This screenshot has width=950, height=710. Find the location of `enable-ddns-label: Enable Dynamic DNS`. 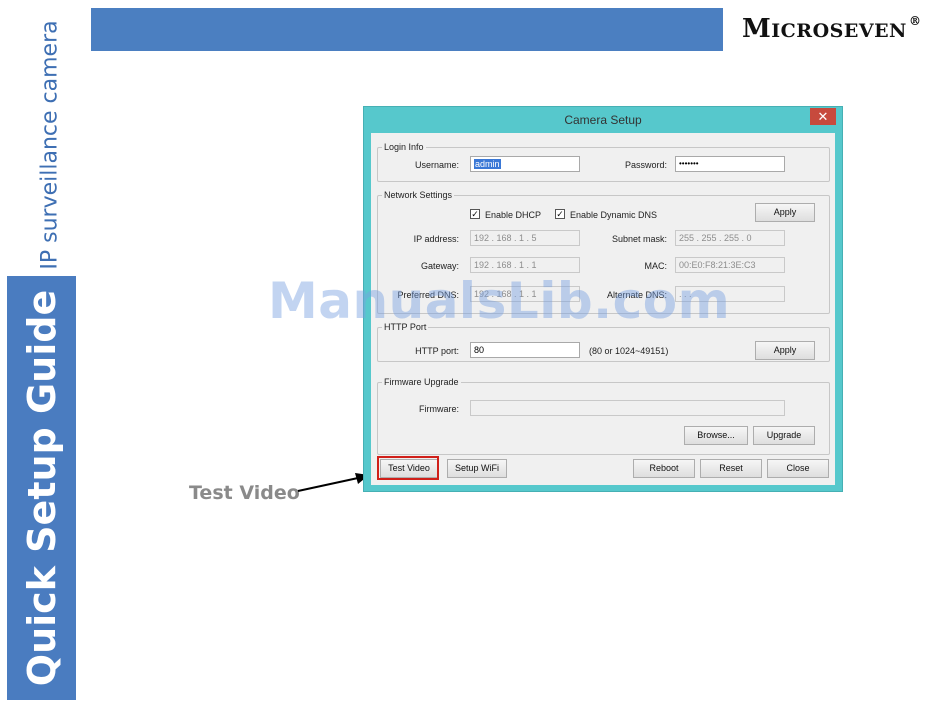

enable-ddns-label: Enable Dynamic DNS is located at coordinates (614, 215).